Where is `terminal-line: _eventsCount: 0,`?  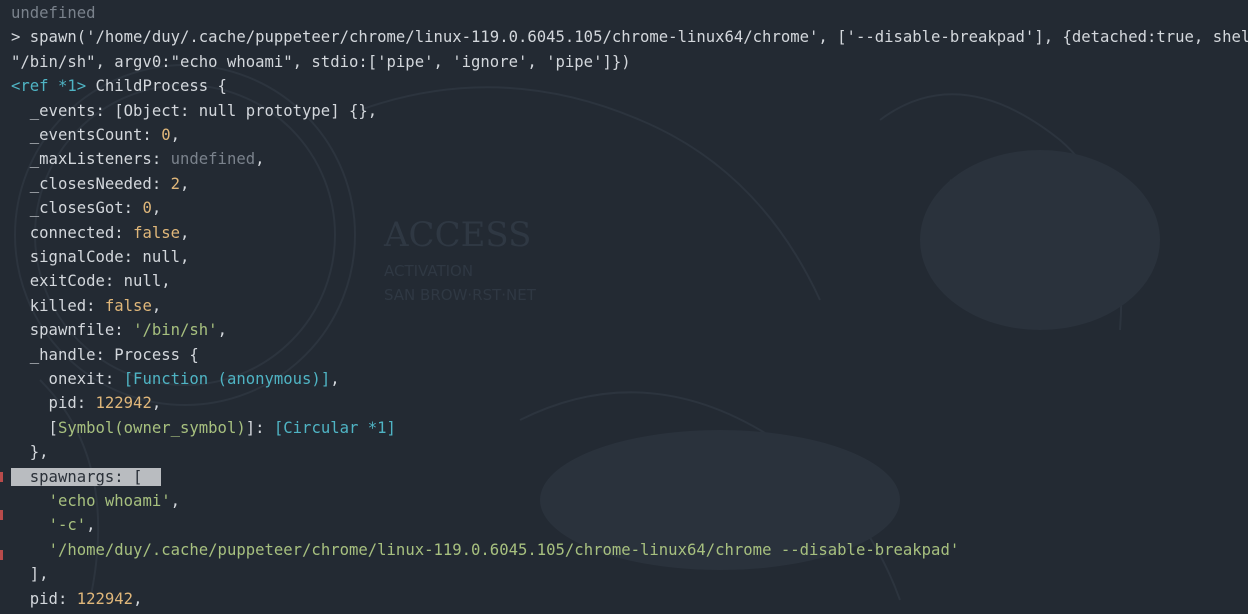 terminal-line: _eventsCount: 0, is located at coordinates (95, 135).